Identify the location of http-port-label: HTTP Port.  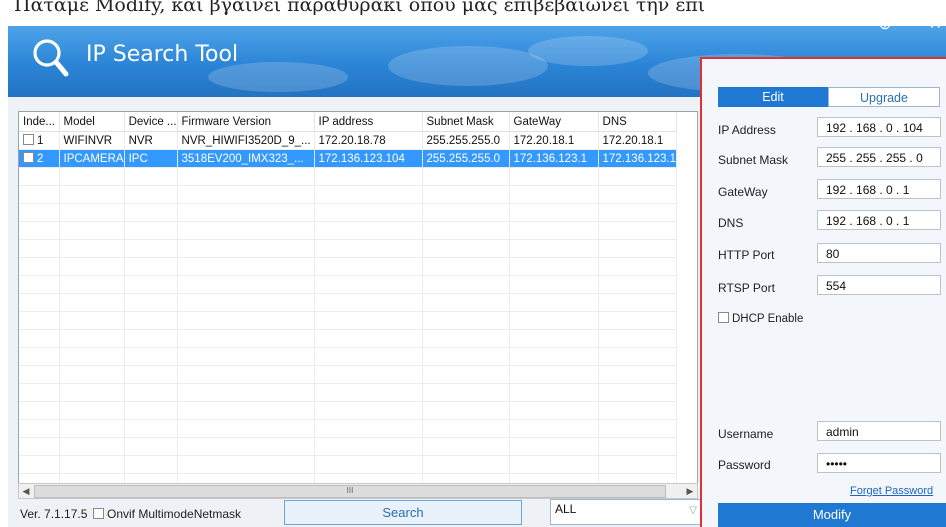
(746, 255).